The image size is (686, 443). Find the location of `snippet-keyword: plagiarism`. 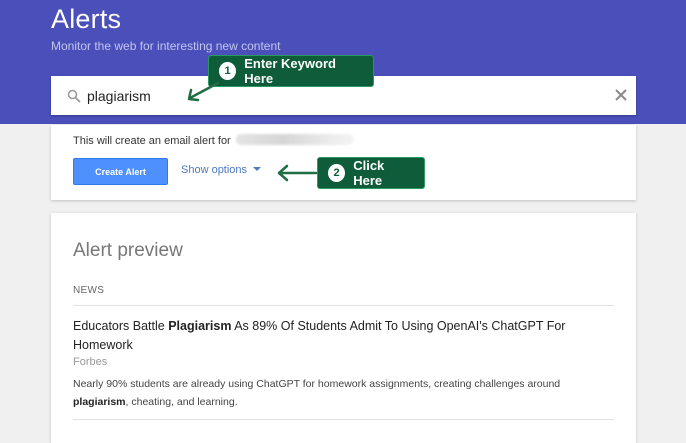

snippet-keyword: plagiarism is located at coordinates (99, 402).